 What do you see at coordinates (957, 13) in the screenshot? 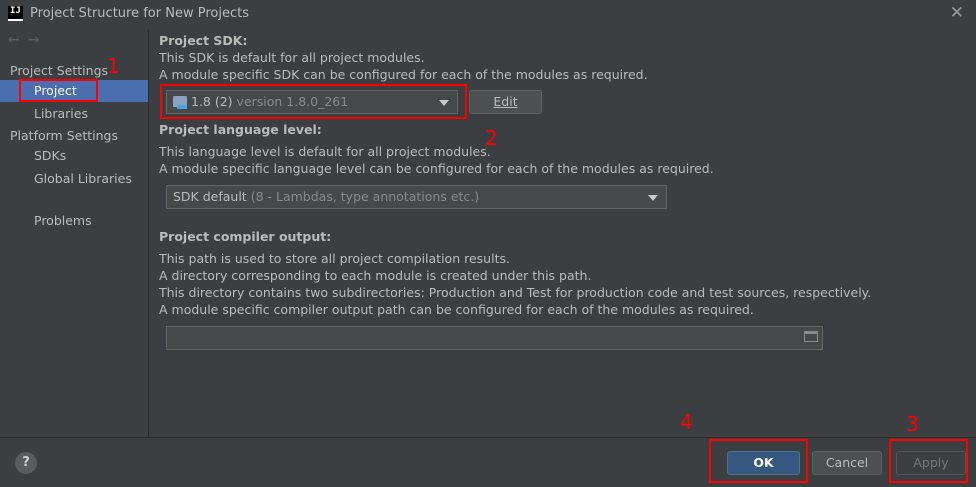
I see `close-icon: ✕` at bounding box center [957, 13].